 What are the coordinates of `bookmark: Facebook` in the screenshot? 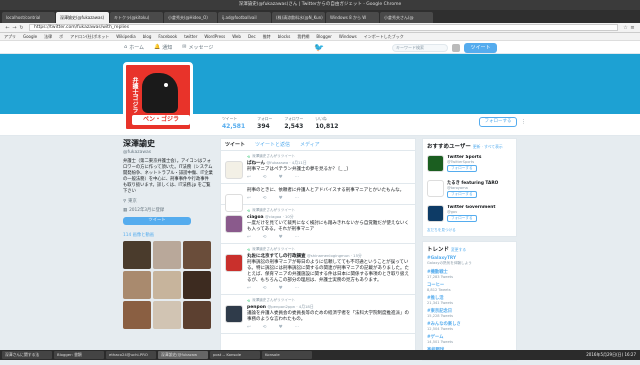 It's located at (167, 36).